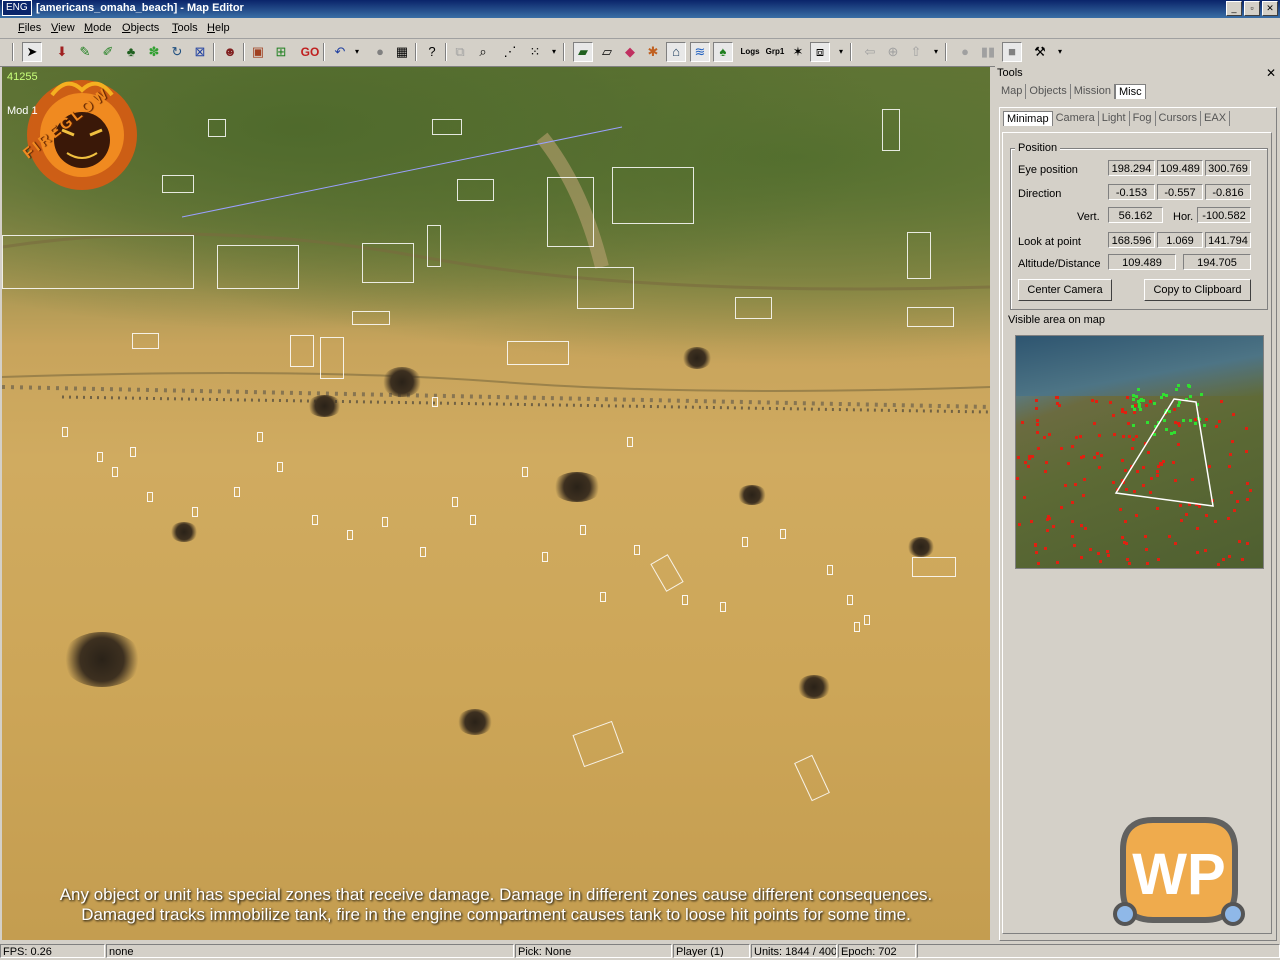 The image size is (1280, 960). I want to click on bake-icon: ⊞, so click(281, 52).